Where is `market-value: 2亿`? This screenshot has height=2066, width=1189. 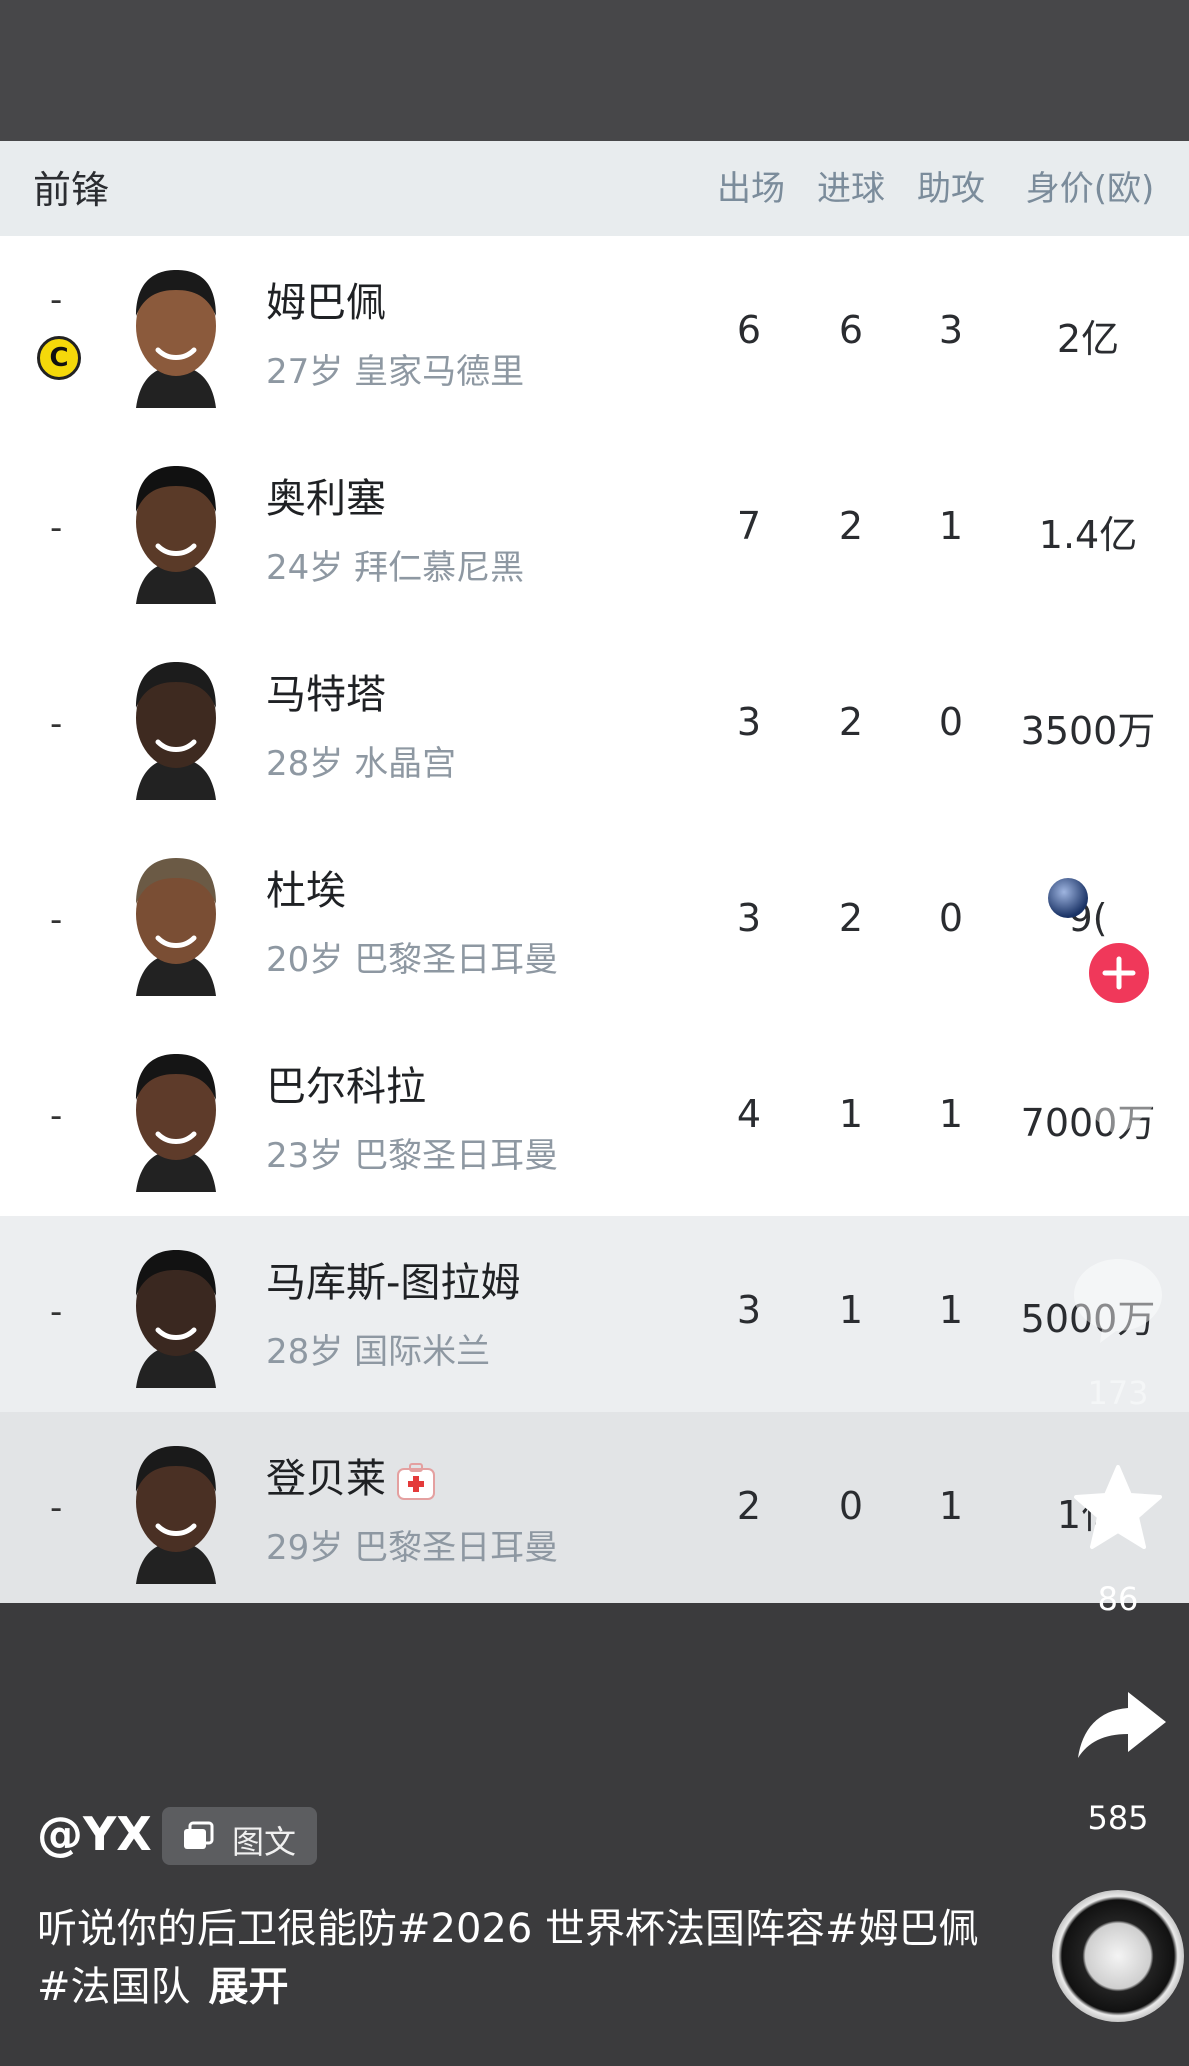 market-value: 2亿 is located at coordinates (1088, 339).